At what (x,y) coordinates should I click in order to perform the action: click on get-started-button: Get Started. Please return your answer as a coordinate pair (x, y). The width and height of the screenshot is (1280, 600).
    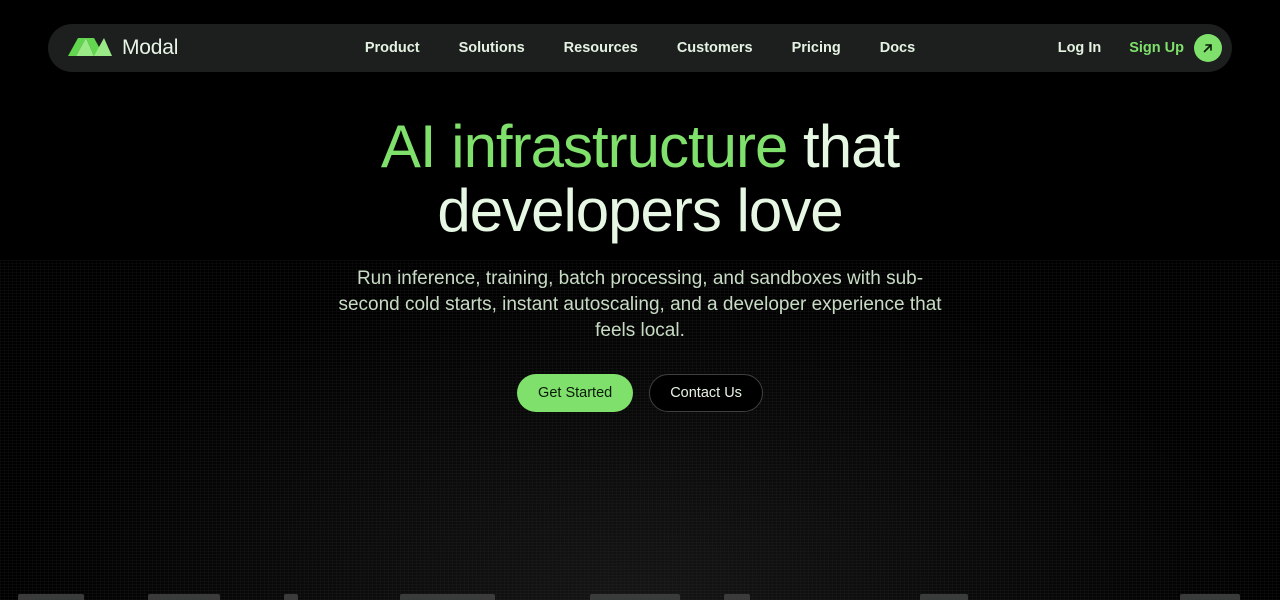
    Looking at the image, I should click on (575, 393).